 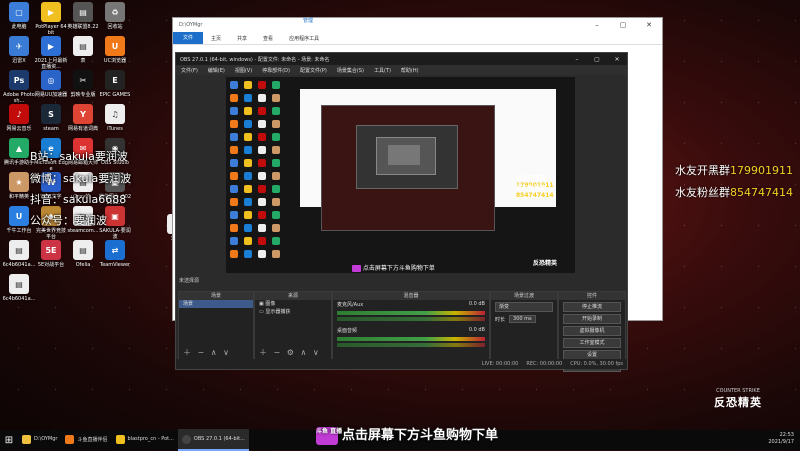 What do you see at coordinates (115, 234) in the screenshot?
I see `desktop-icon-label: SAKULA-要润波` at bounding box center [115, 234].